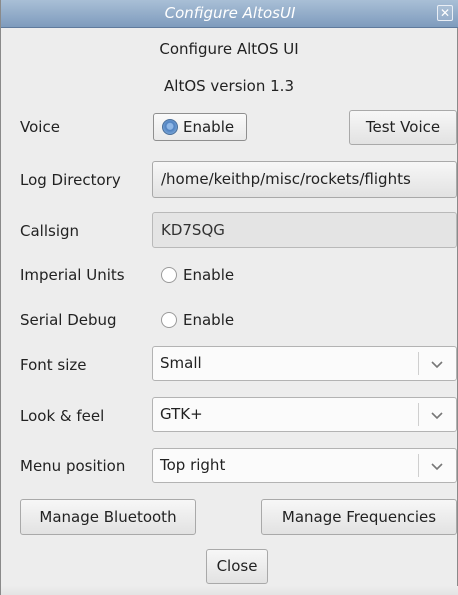 This screenshot has width=458, height=595. I want to click on test-voice-button: Test Voice, so click(403, 127).